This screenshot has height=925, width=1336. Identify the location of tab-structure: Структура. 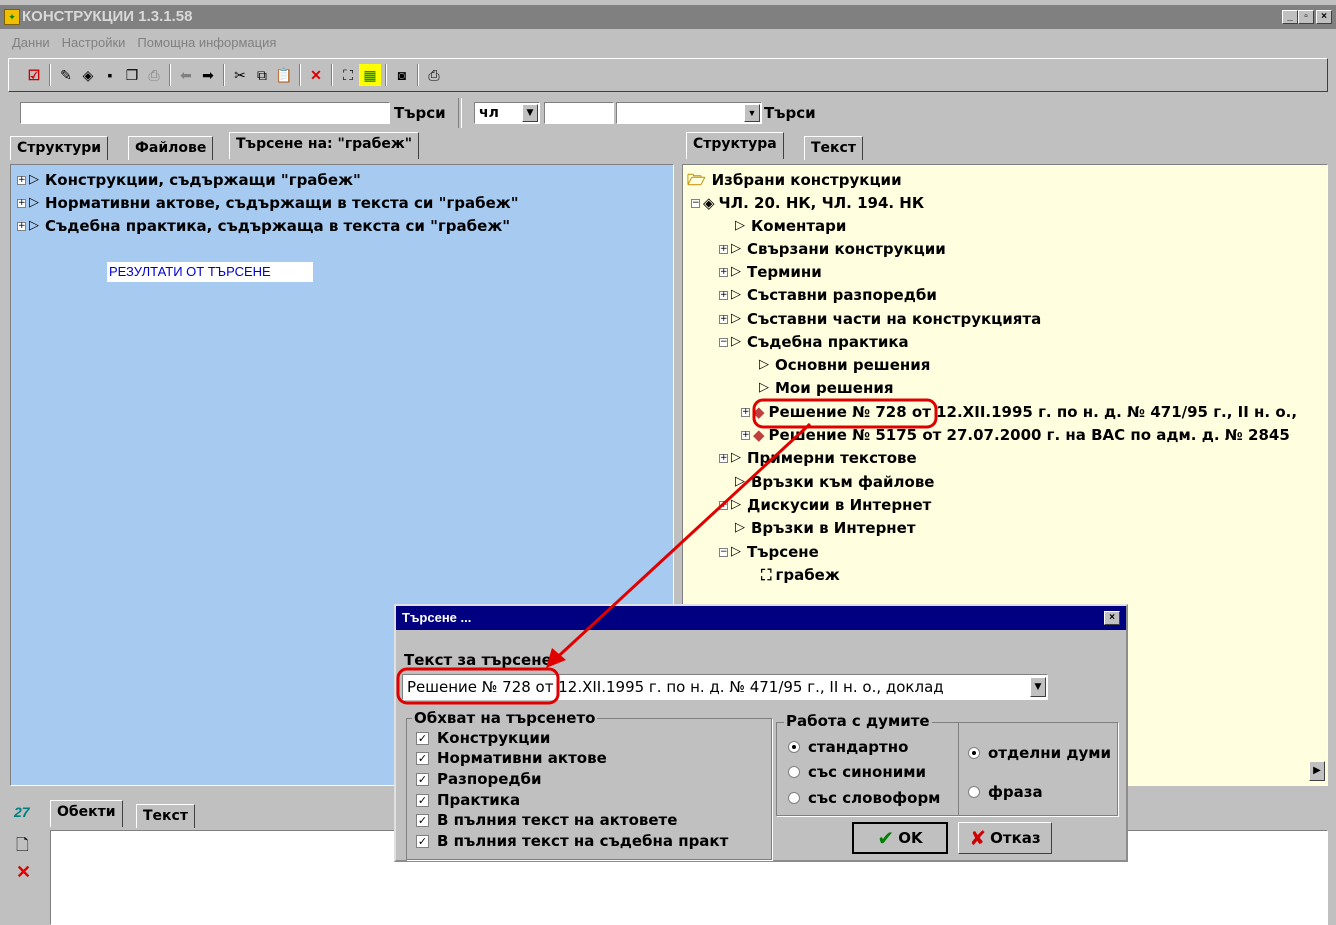
(735, 145).